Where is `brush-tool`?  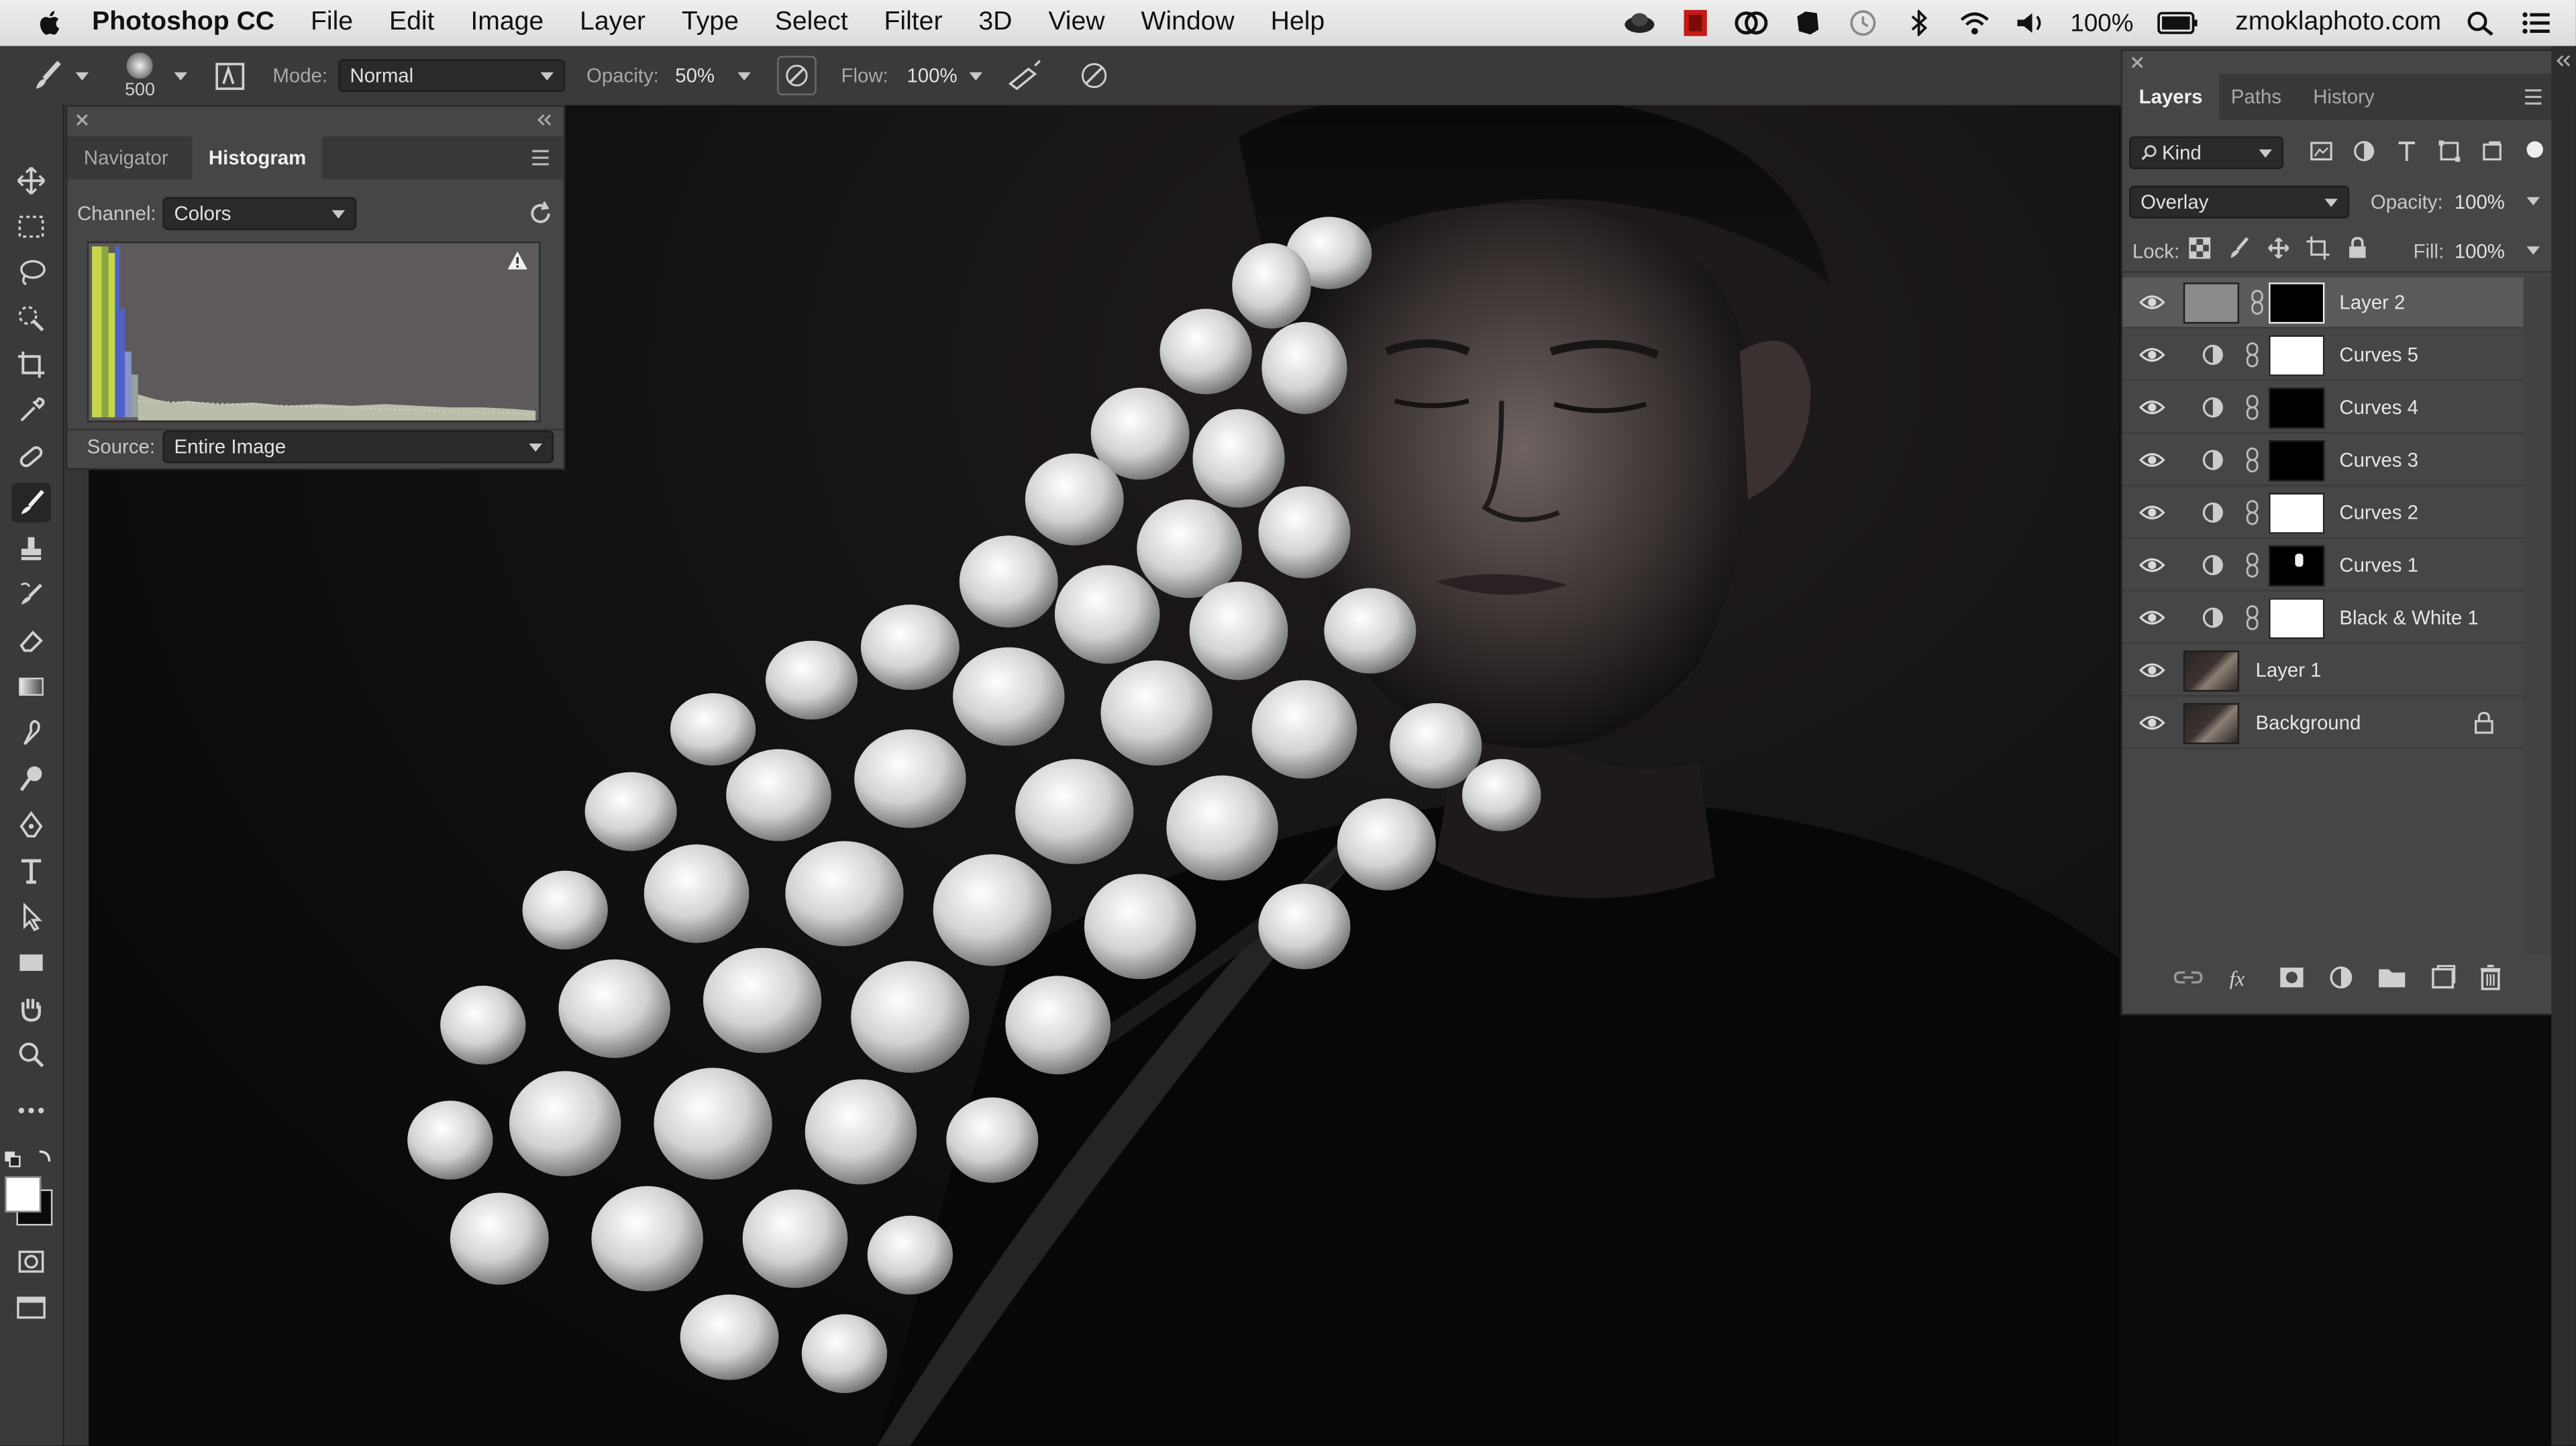 brush-tool is located at coordinates (31, 503).